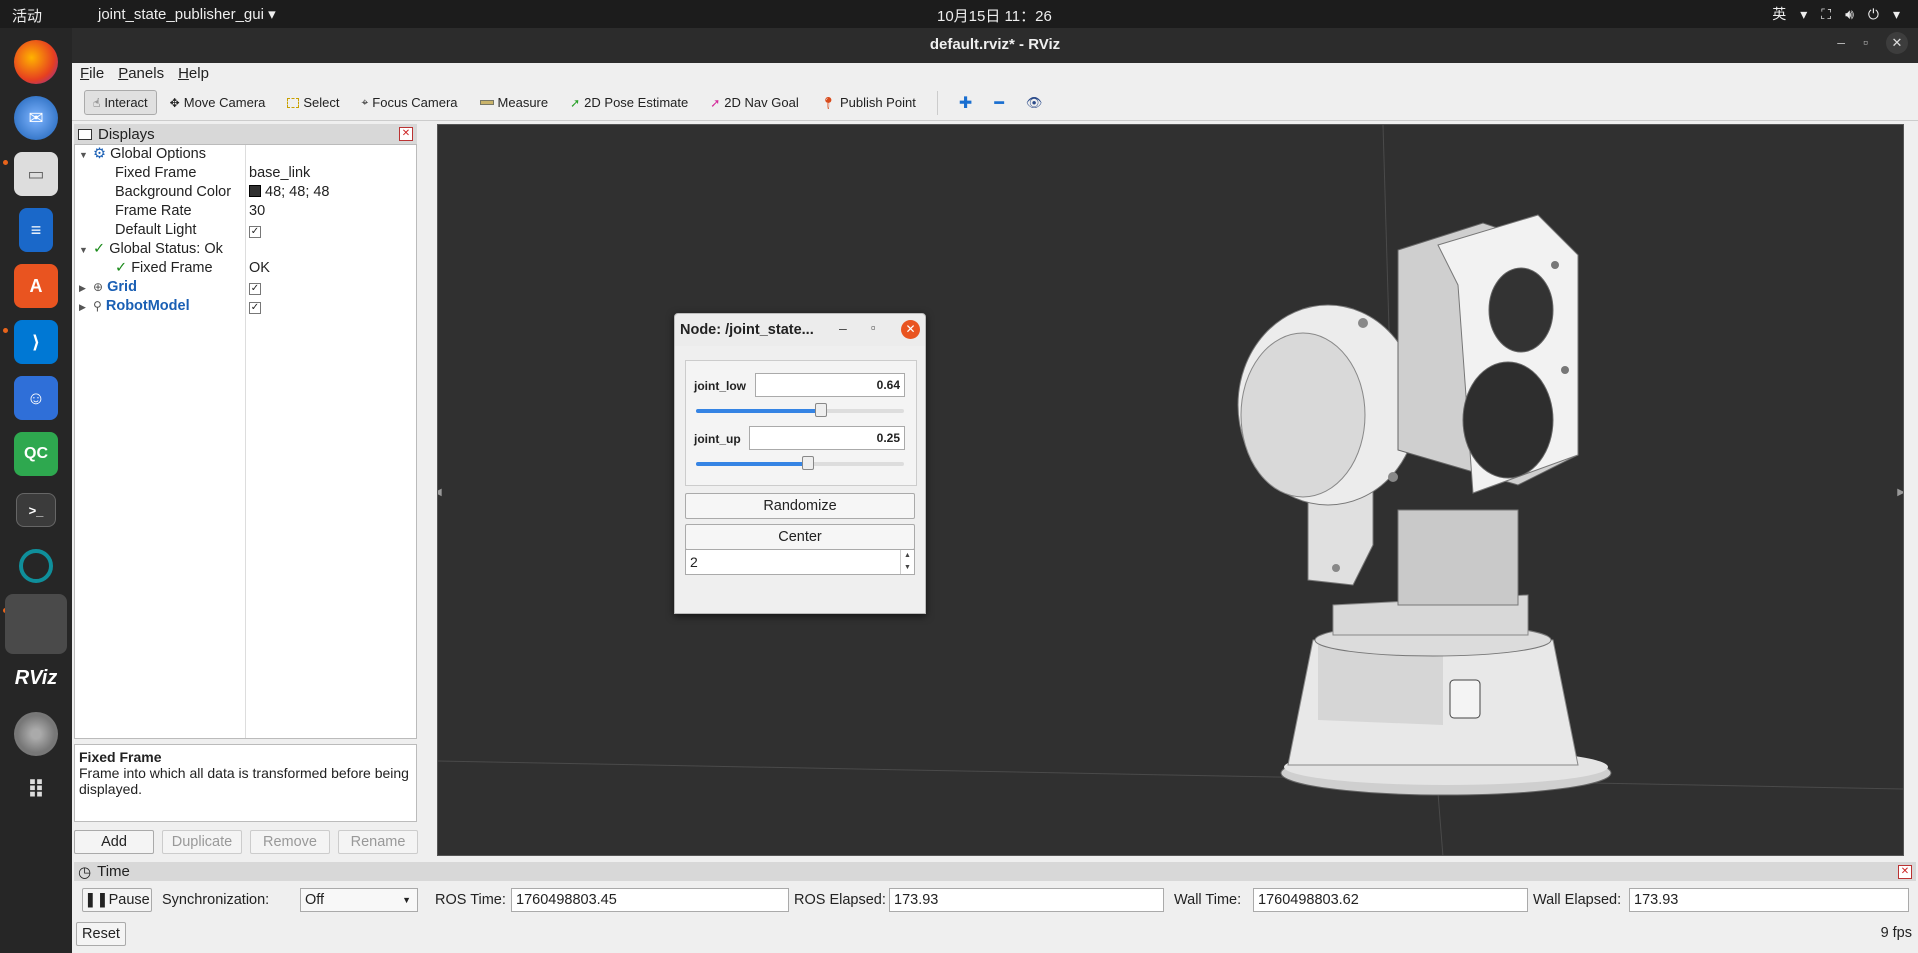 Image resolution: width=1918 pixels, height=953 pixels. Describe the element at coordinates (1779, 14) in the screenshot. I see `input-method-indicator: 英` at that location.